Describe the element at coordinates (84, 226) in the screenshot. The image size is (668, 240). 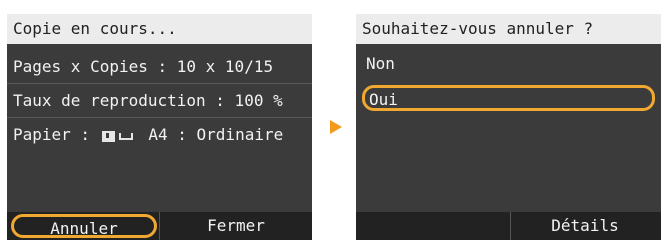
I see `cancel-button: Annuler` at that location.